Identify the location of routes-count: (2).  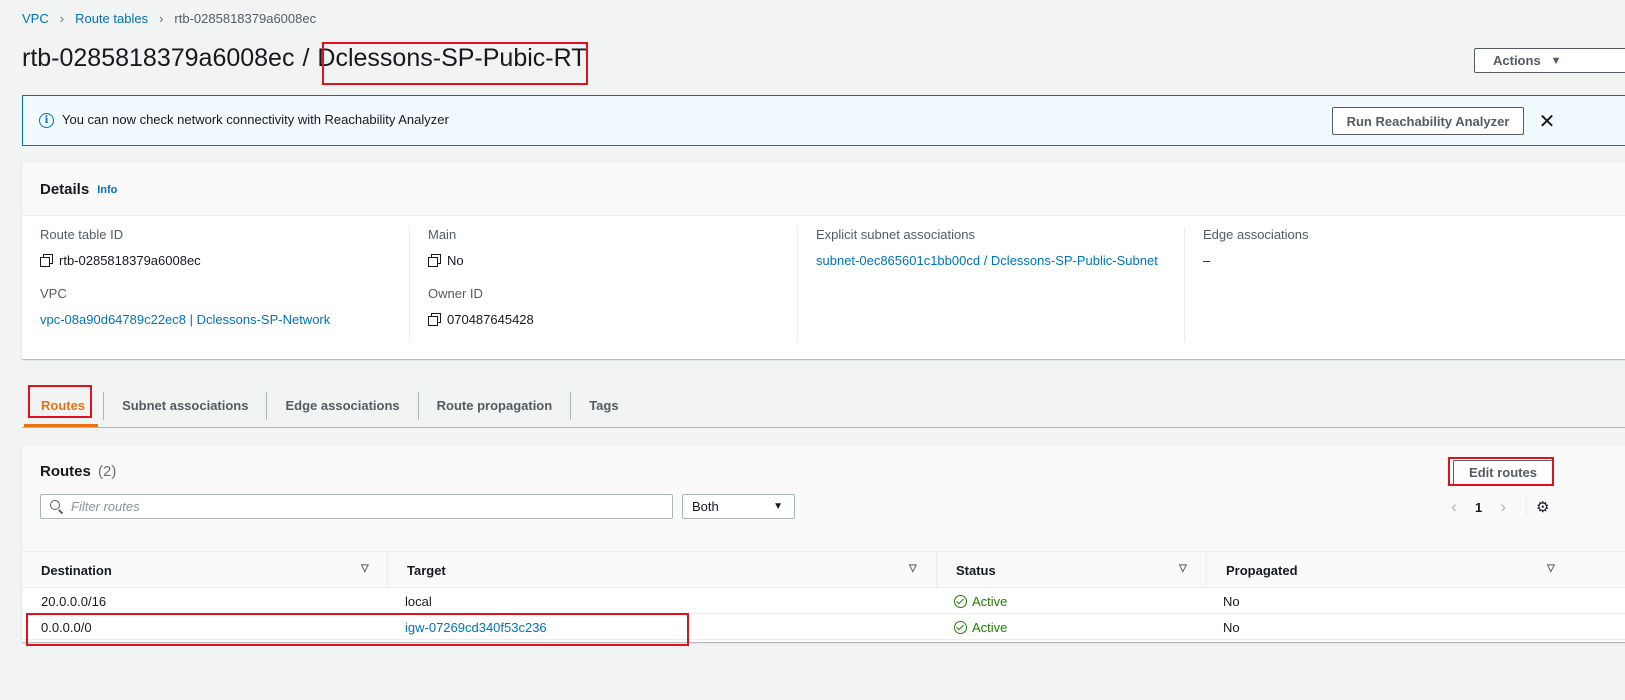
(107, 471).